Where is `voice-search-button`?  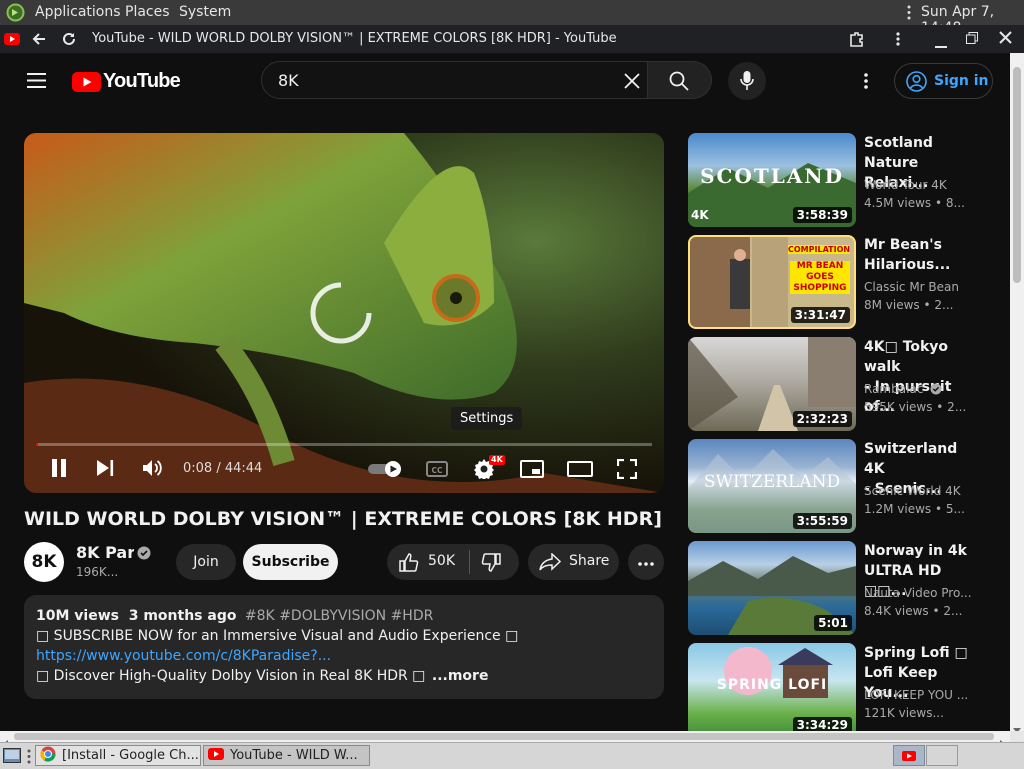
voice-search-button is located at coordinates (747, 81).